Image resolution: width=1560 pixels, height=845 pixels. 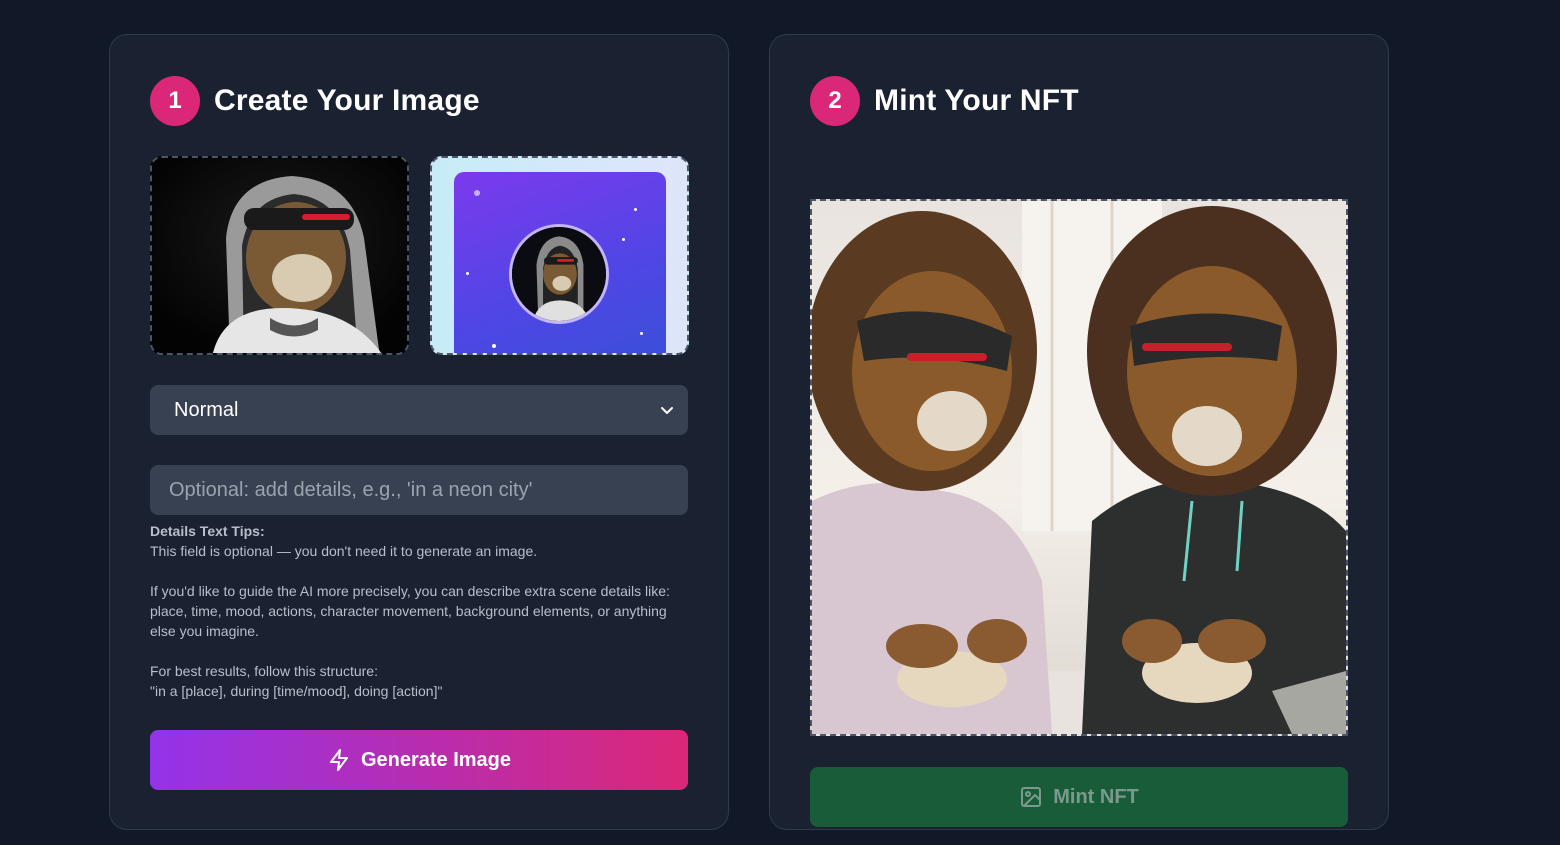 I want to click on avatar-circle, so click(x=559, y=274).